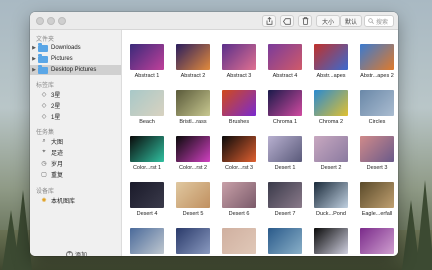  What do you see at coordinates (75, 200) in the screenshot?
I see `sidebar-item-local-library: ✺ 本机图库` at bounding box center [75, 200].